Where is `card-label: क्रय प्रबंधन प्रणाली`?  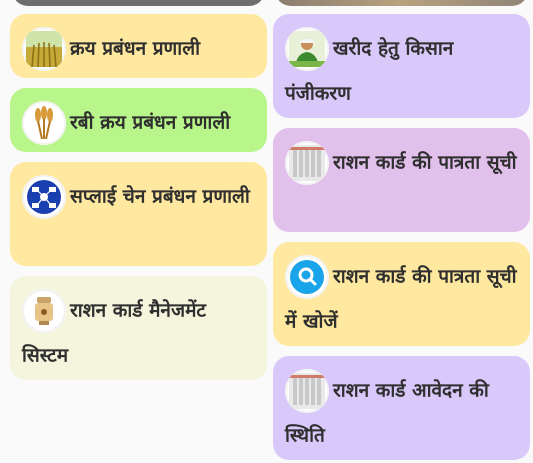 card-label: क्रय प्रबंधन प्रणाली is located at coordinates (135, 48).